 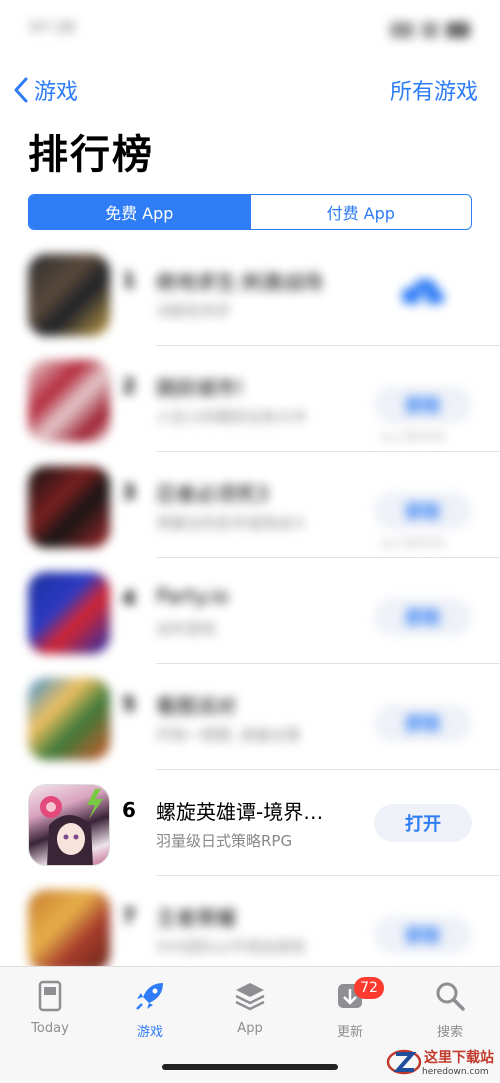 What do you see at coordinates (450, 996) in the screenshot?
I see `search-icon` at bounding box center [450, 996].